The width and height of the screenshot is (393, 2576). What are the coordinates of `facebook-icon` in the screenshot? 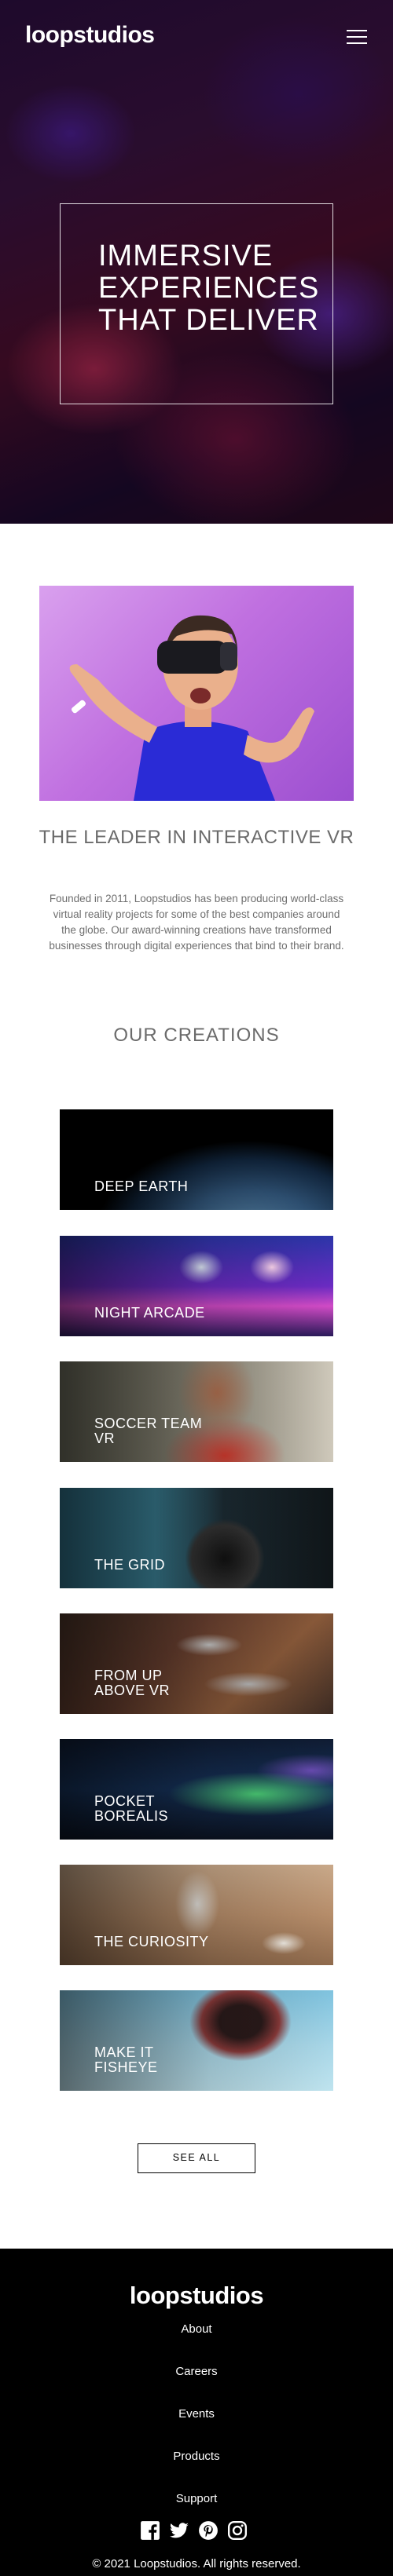 It's located at (150, 2530).